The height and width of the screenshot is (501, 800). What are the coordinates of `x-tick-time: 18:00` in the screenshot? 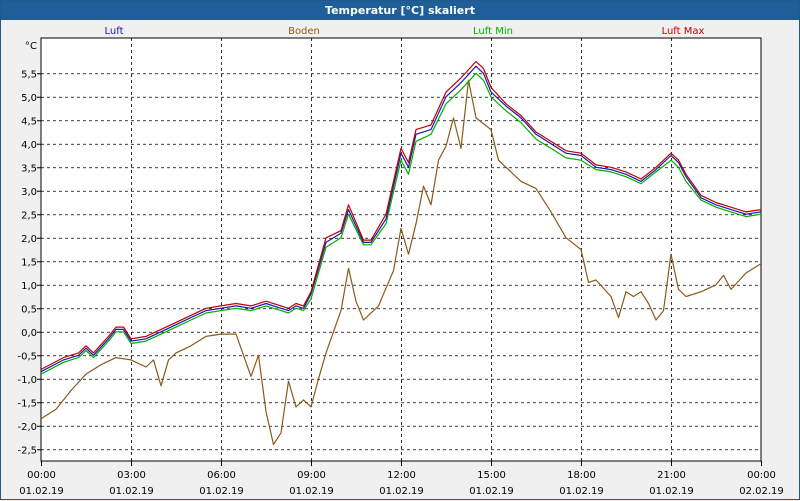 It's located at (581, 475).